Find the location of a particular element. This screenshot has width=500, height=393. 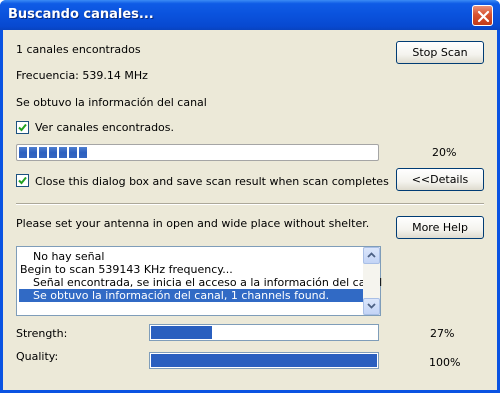

scan-progress-fill is located at coordinates (54, 152).